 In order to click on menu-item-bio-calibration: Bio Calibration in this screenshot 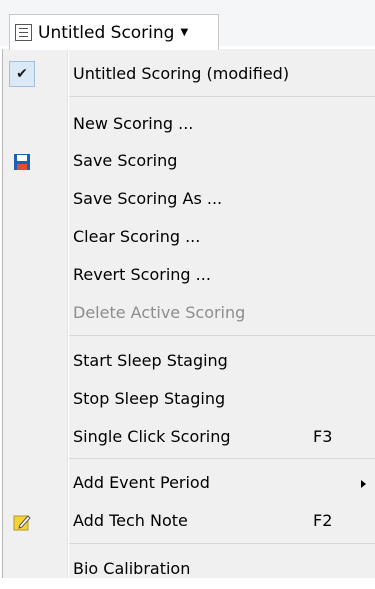, I will do `click(189, 570)`.